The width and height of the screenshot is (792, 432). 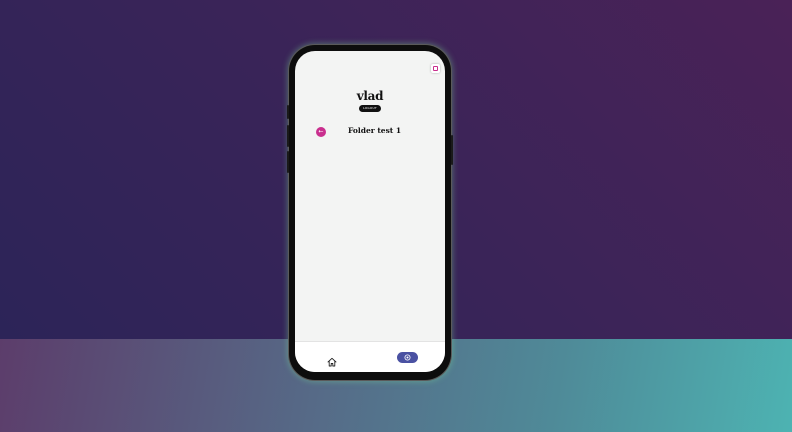 I want to click on logout-button: LOGOUT, so click(x=370, y=108).